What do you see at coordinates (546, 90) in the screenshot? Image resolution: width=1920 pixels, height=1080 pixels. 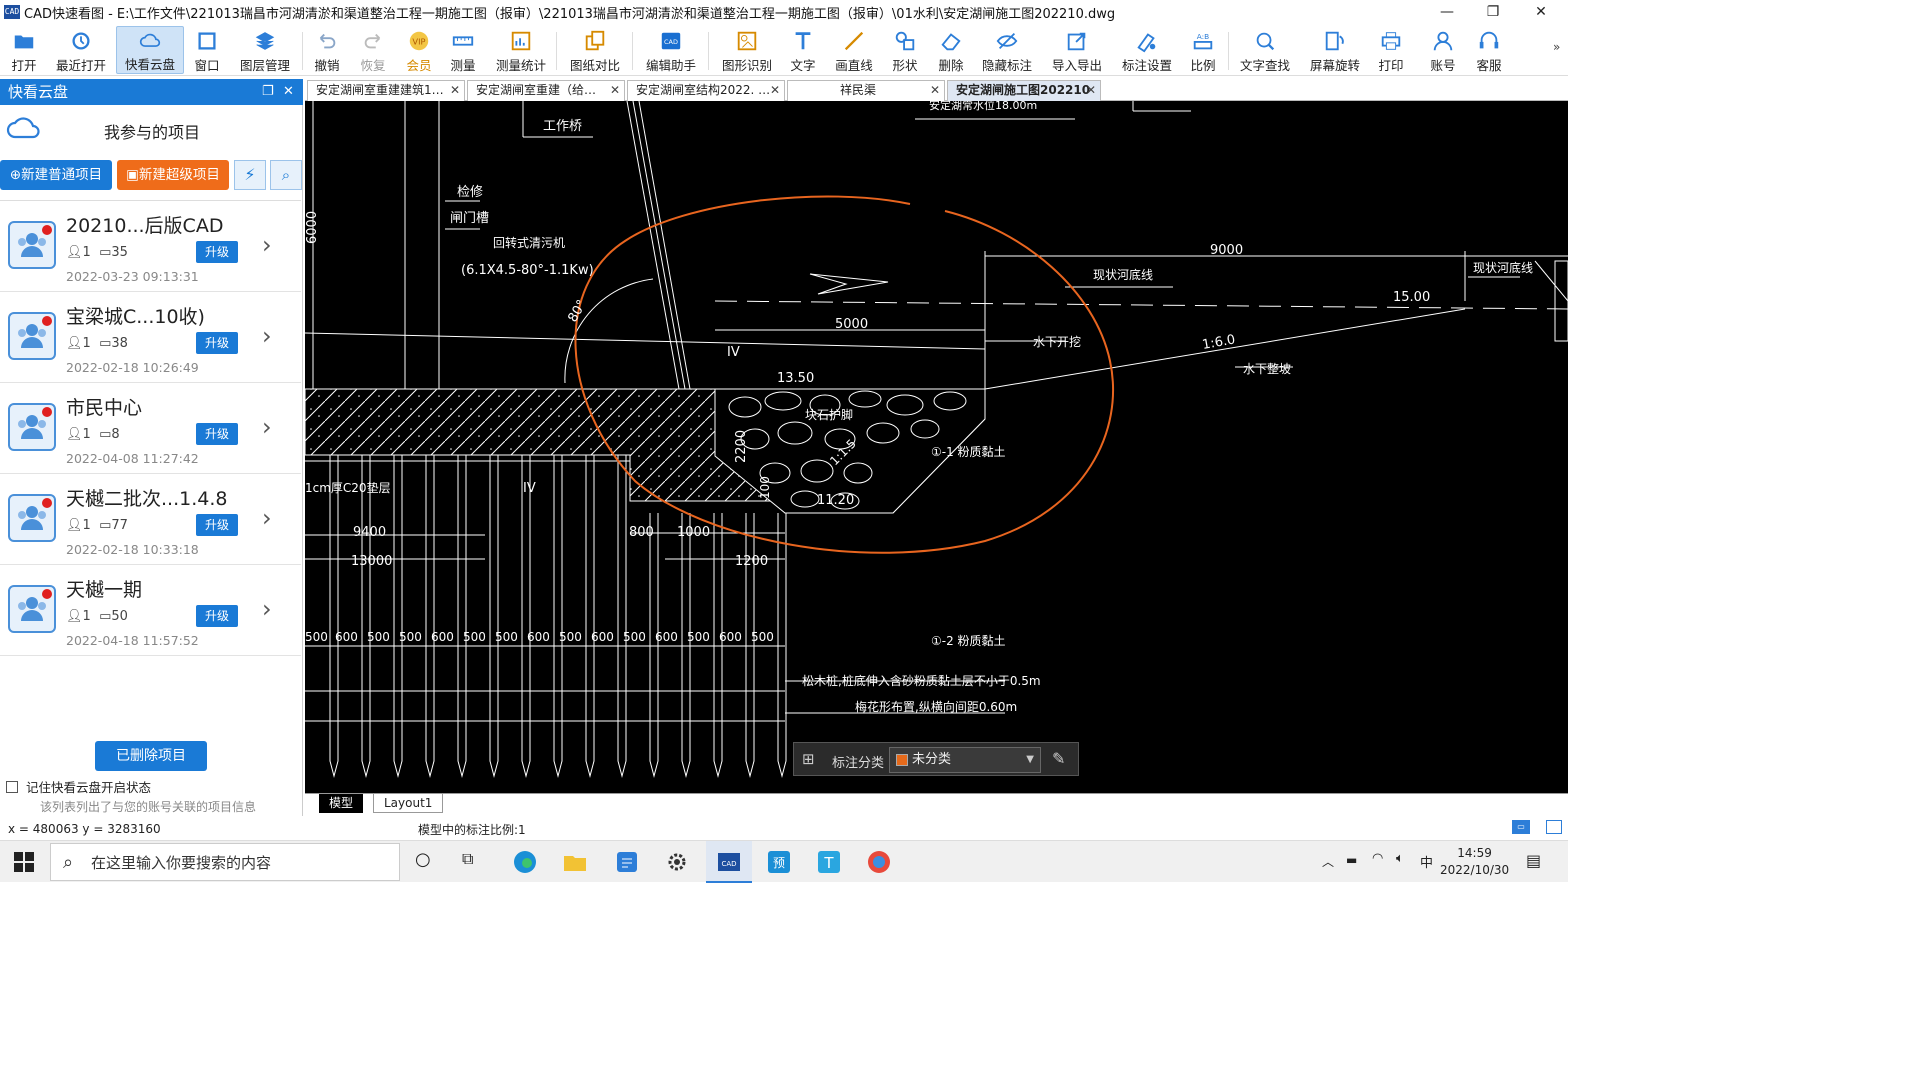 I see `document-tab: 安定湖闸室重建（给… ✕` at bounding box center [546, 90].